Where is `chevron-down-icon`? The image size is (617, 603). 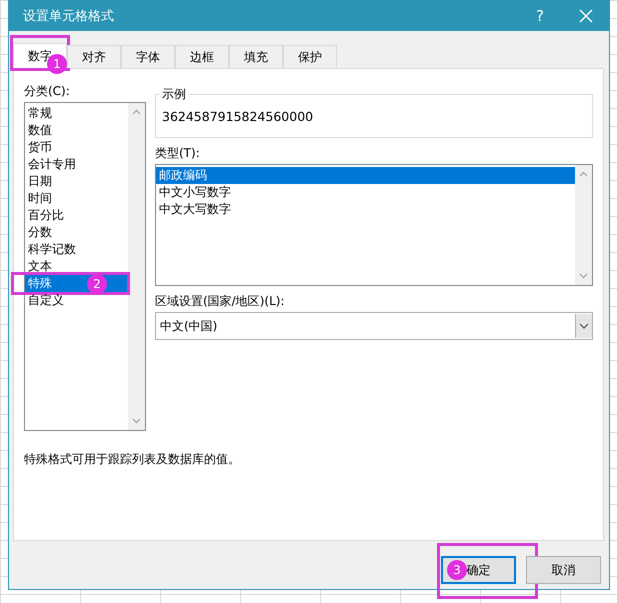
chevron-down-icon is located at coordinates (584, 326).